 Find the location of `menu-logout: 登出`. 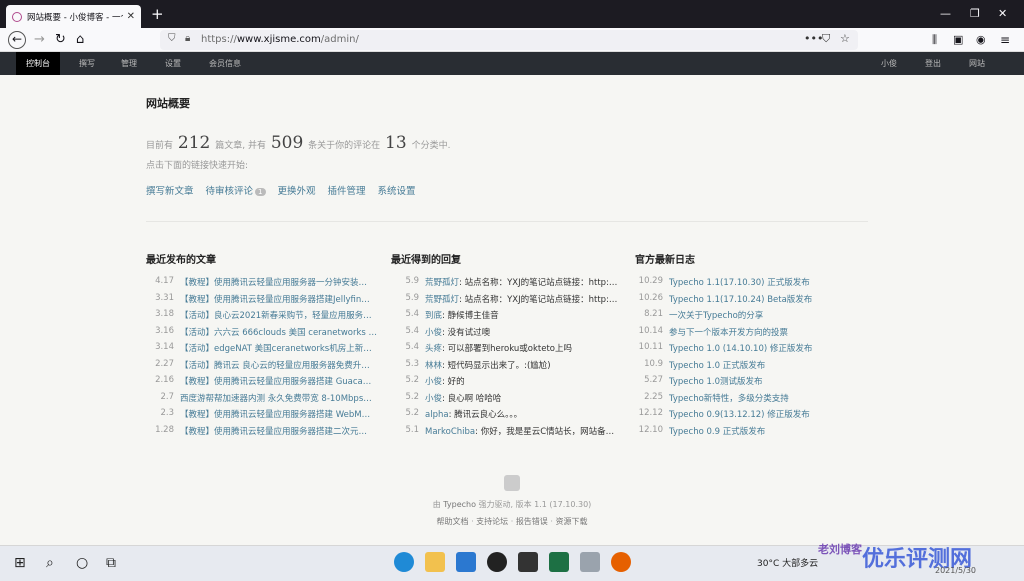

menu-logout: 登出 is located at coordinates (933, 63).